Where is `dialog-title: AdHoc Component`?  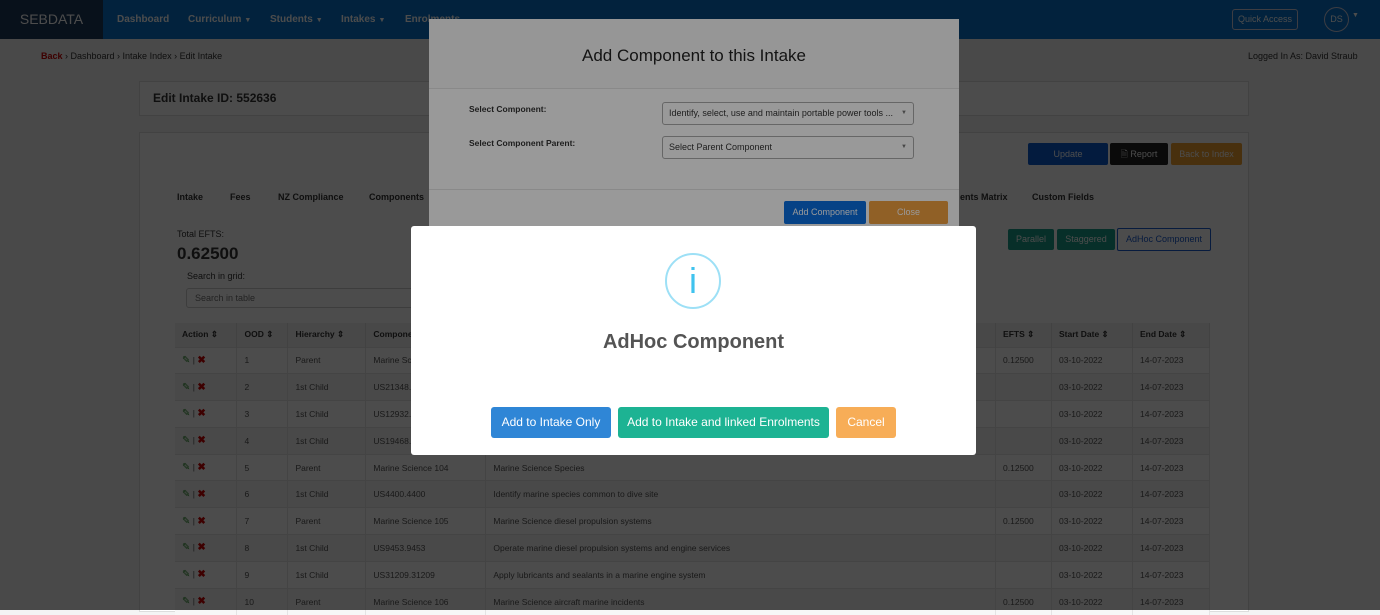
dialog-title: AdHoc Component is located at coordinates (693, 342).